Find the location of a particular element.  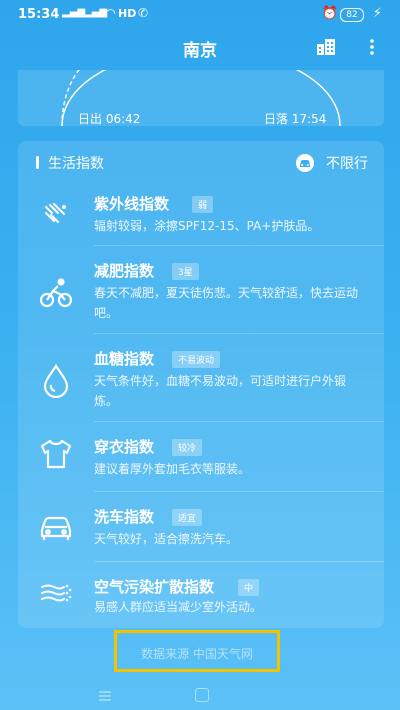

app-bar: 南京 is located at coordinates (200, 47).